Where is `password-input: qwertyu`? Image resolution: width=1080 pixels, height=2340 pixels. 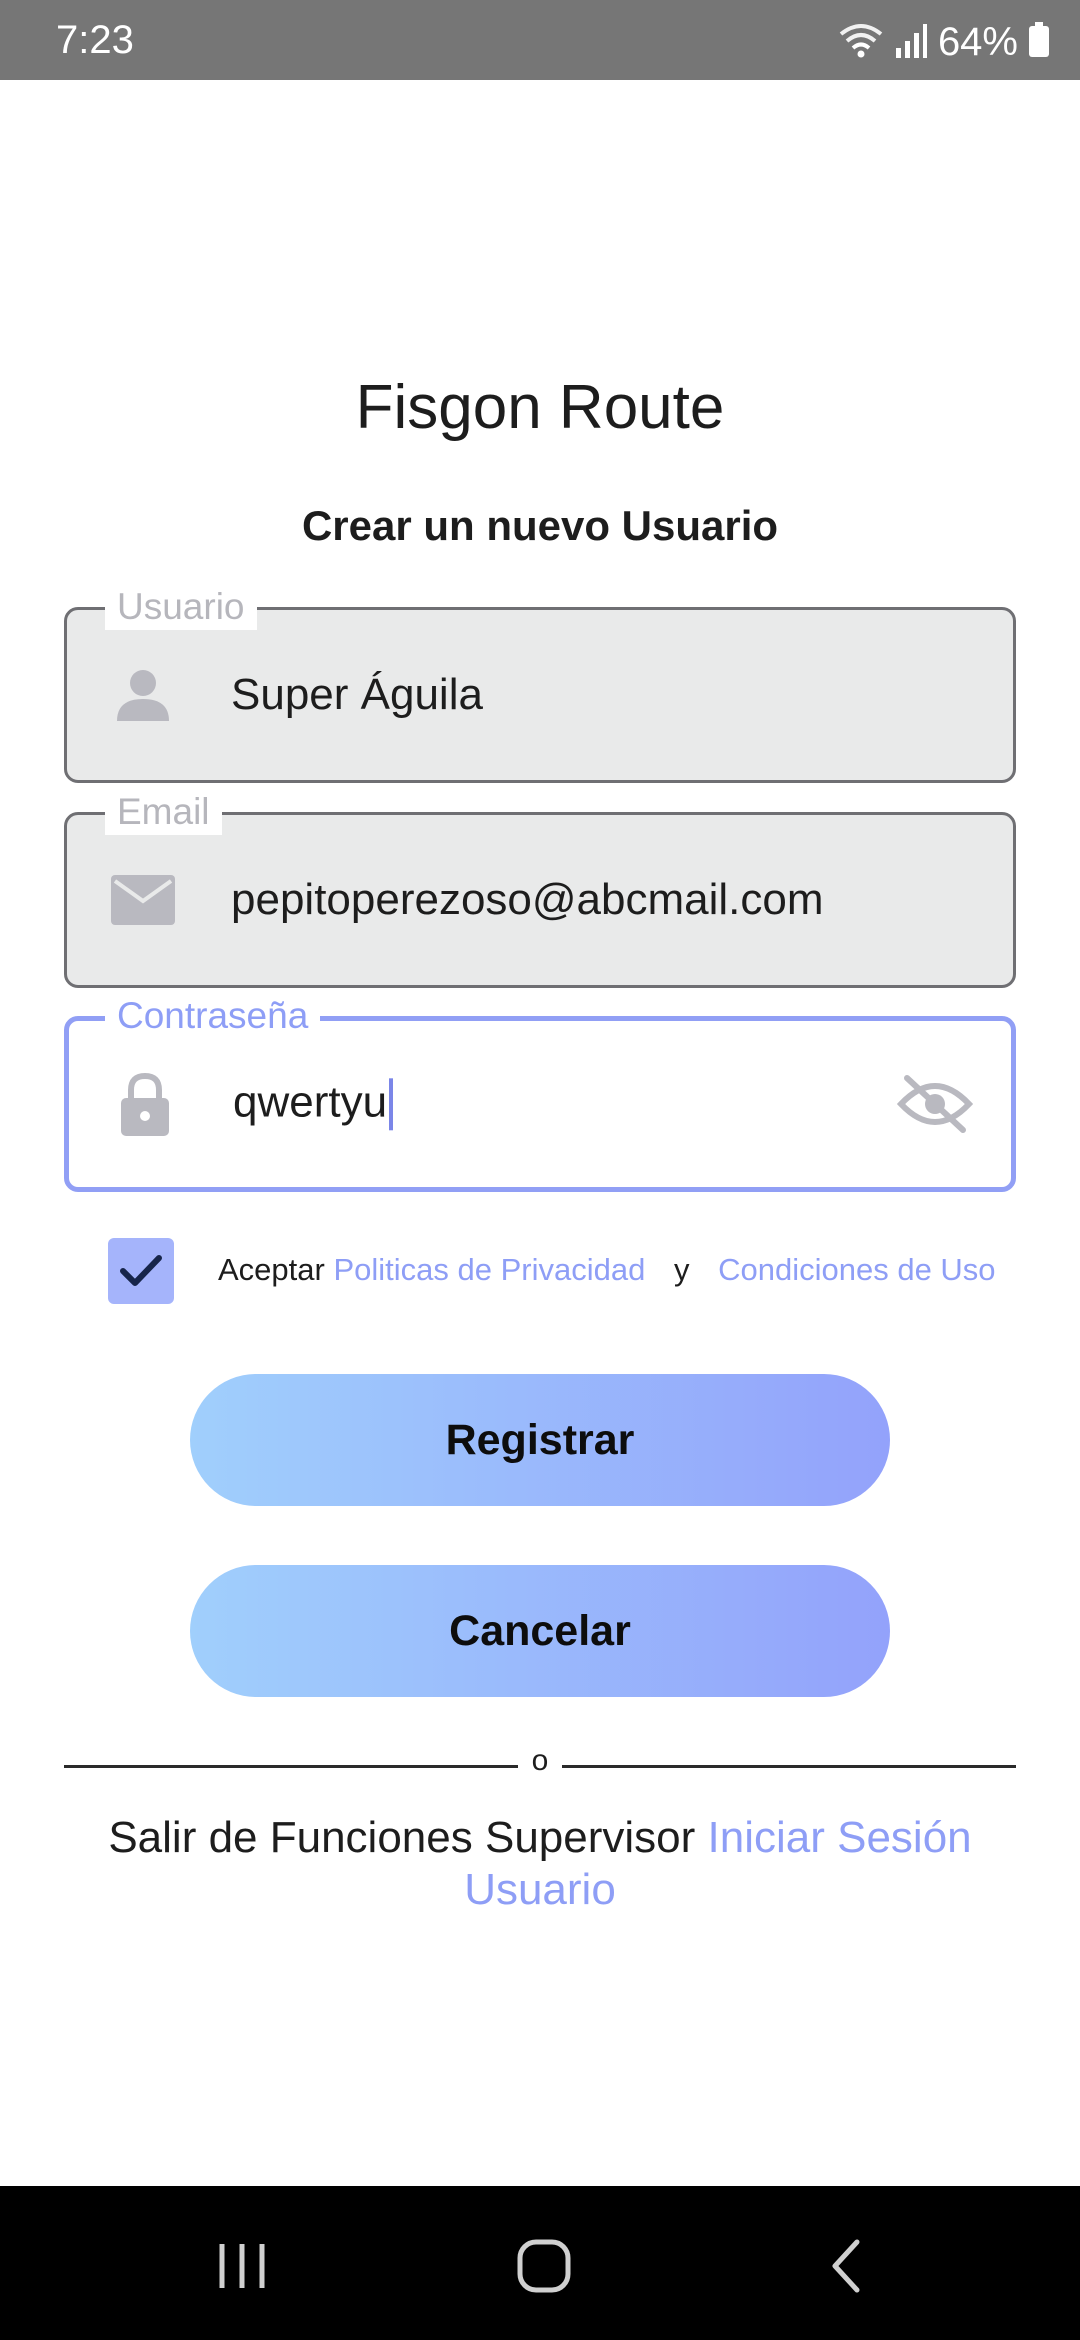 password-input: qwertyu is located at coordinates (313, 1104).